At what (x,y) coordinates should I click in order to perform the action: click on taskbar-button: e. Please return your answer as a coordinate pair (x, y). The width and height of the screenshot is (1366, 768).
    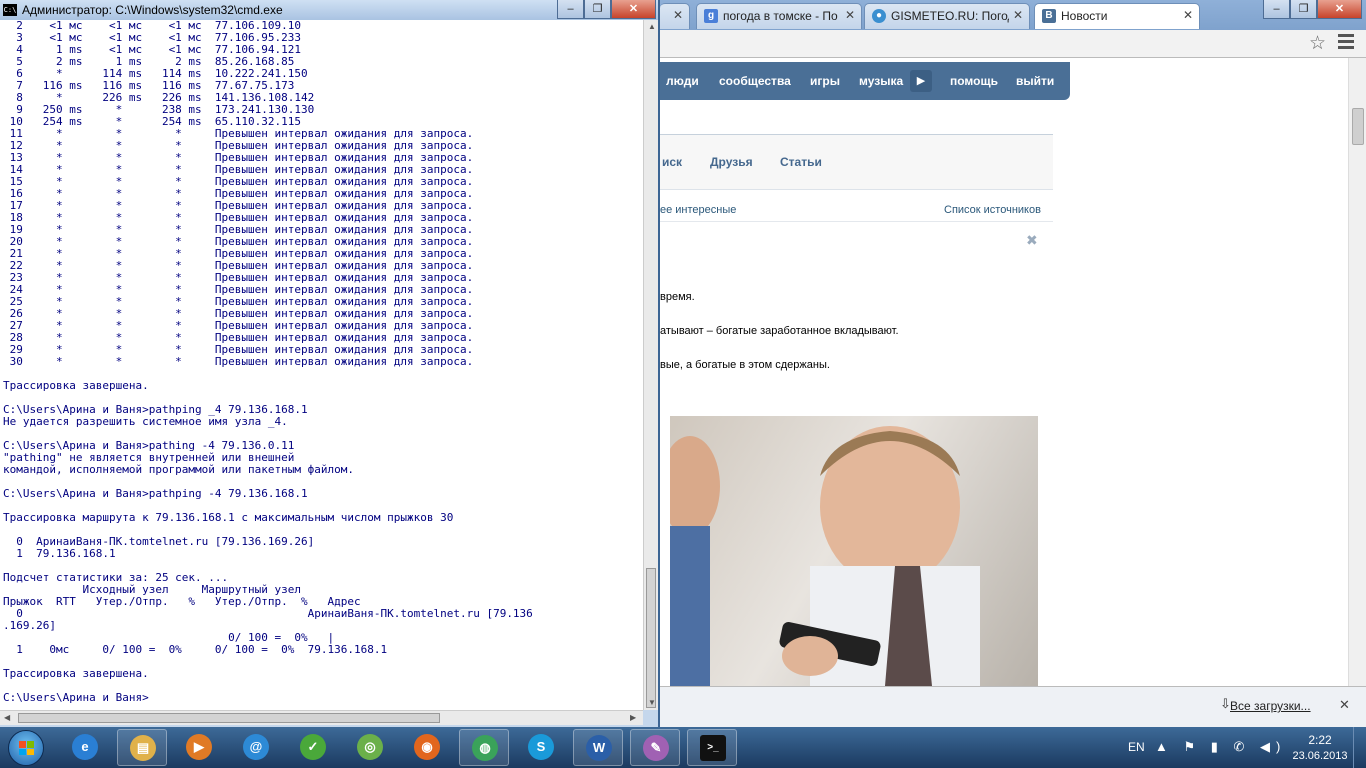
    Looking at the image, I should click on (85, 747).